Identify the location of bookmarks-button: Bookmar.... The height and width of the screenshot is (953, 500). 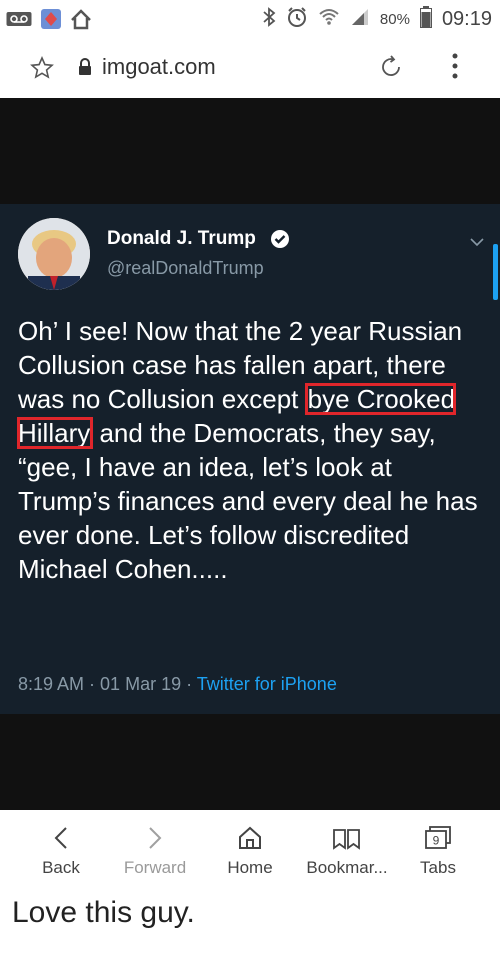
(347, 849).